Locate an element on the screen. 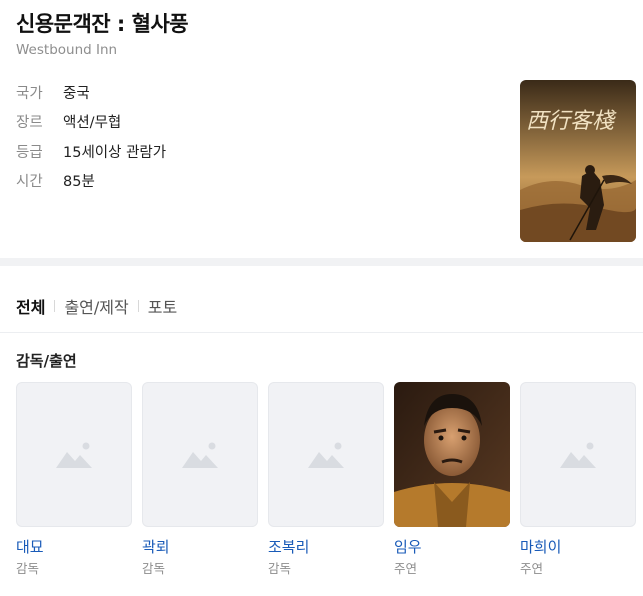  person-name: 조복리 is located at coordinates (326, 547).